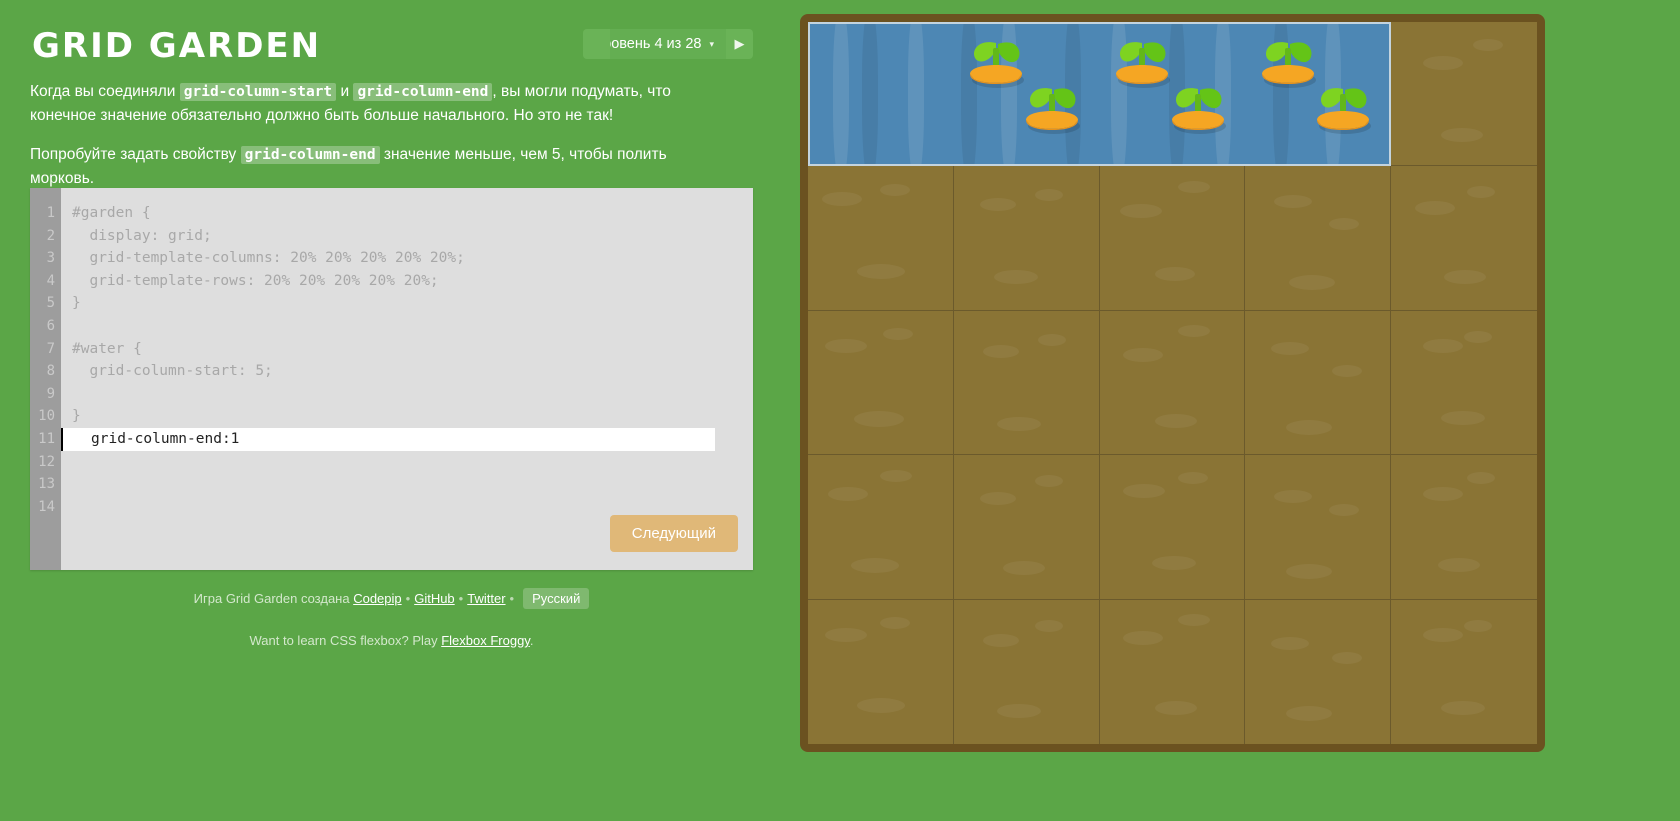  What do you see at coordinates (50, 371) in the screenshot?
I see `line-number: 8` at bounding box center [50, 371].